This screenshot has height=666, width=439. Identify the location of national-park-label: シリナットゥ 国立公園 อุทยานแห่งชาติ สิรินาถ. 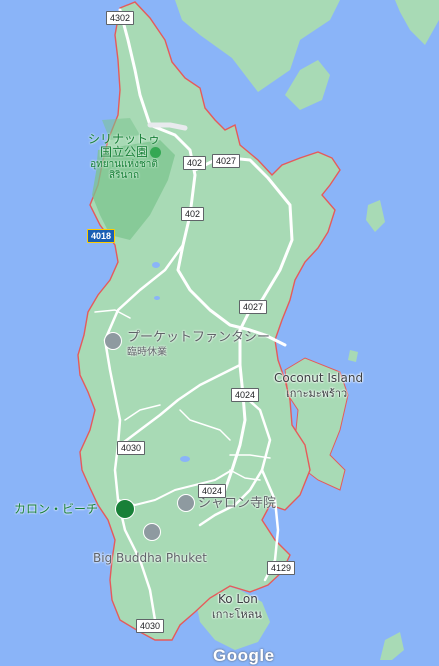
(124, 157).